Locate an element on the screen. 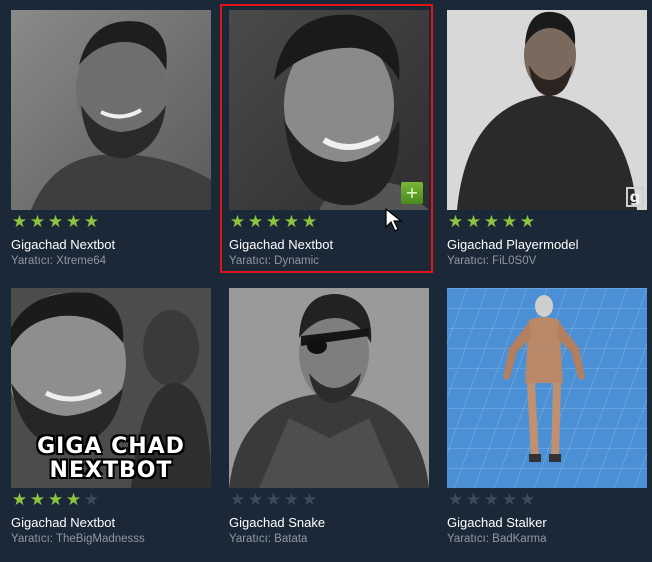  workshop-item-card: ★ ★ ★ ★ ★ Gigachad Snake Yaratıcı: Batata is located at coordinates (329, 419).